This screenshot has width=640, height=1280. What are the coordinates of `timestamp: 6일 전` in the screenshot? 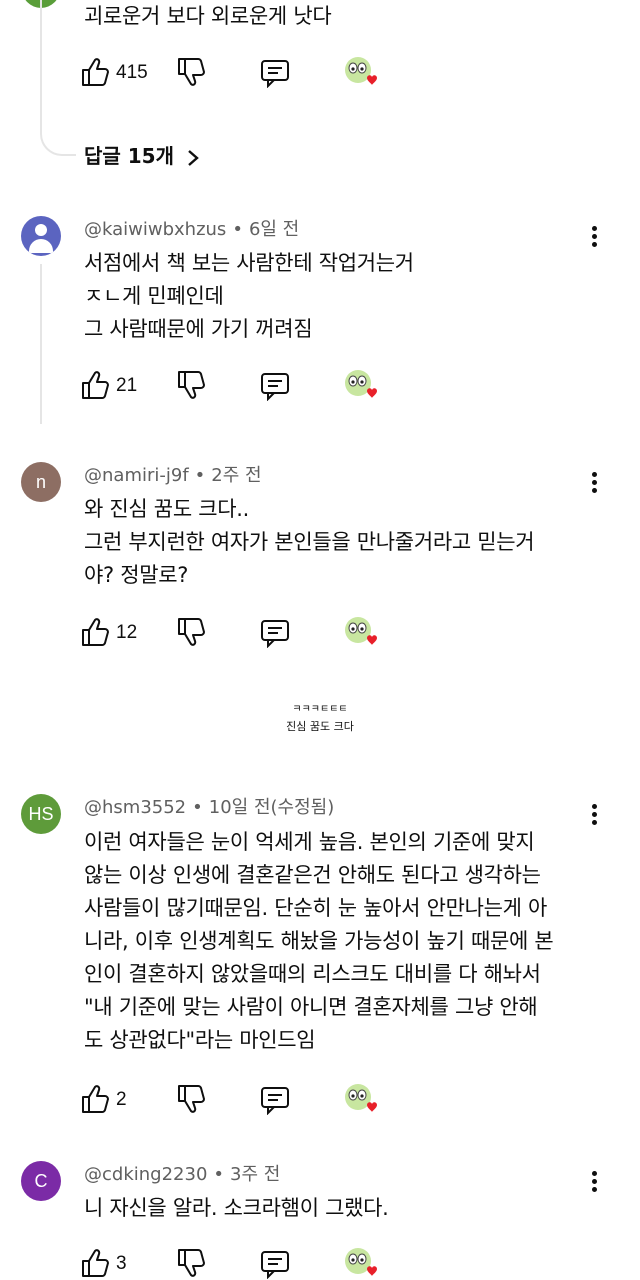 It's located at (274, 229).